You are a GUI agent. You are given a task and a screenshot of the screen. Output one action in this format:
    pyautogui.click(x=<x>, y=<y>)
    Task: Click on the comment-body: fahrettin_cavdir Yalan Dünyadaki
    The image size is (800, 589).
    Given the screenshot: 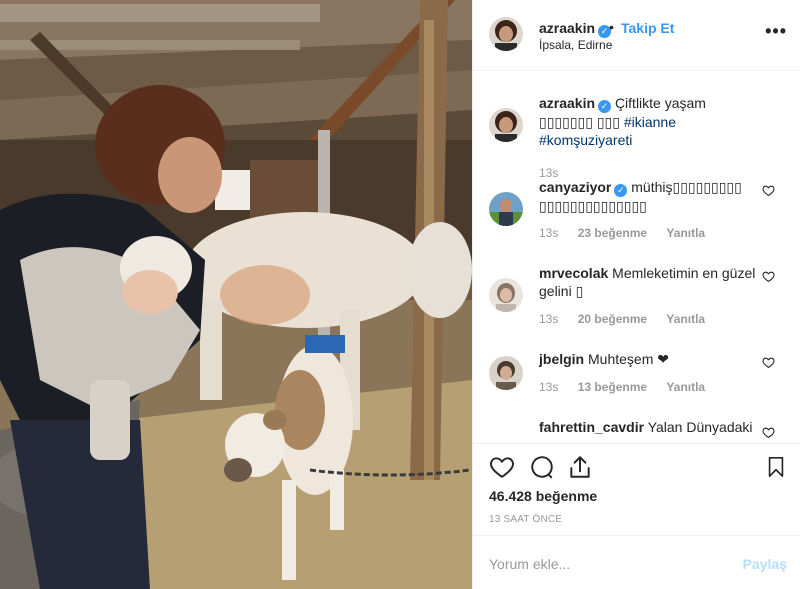 What is the action you would take?
    pyautogui.click(x=654, y=427)
    